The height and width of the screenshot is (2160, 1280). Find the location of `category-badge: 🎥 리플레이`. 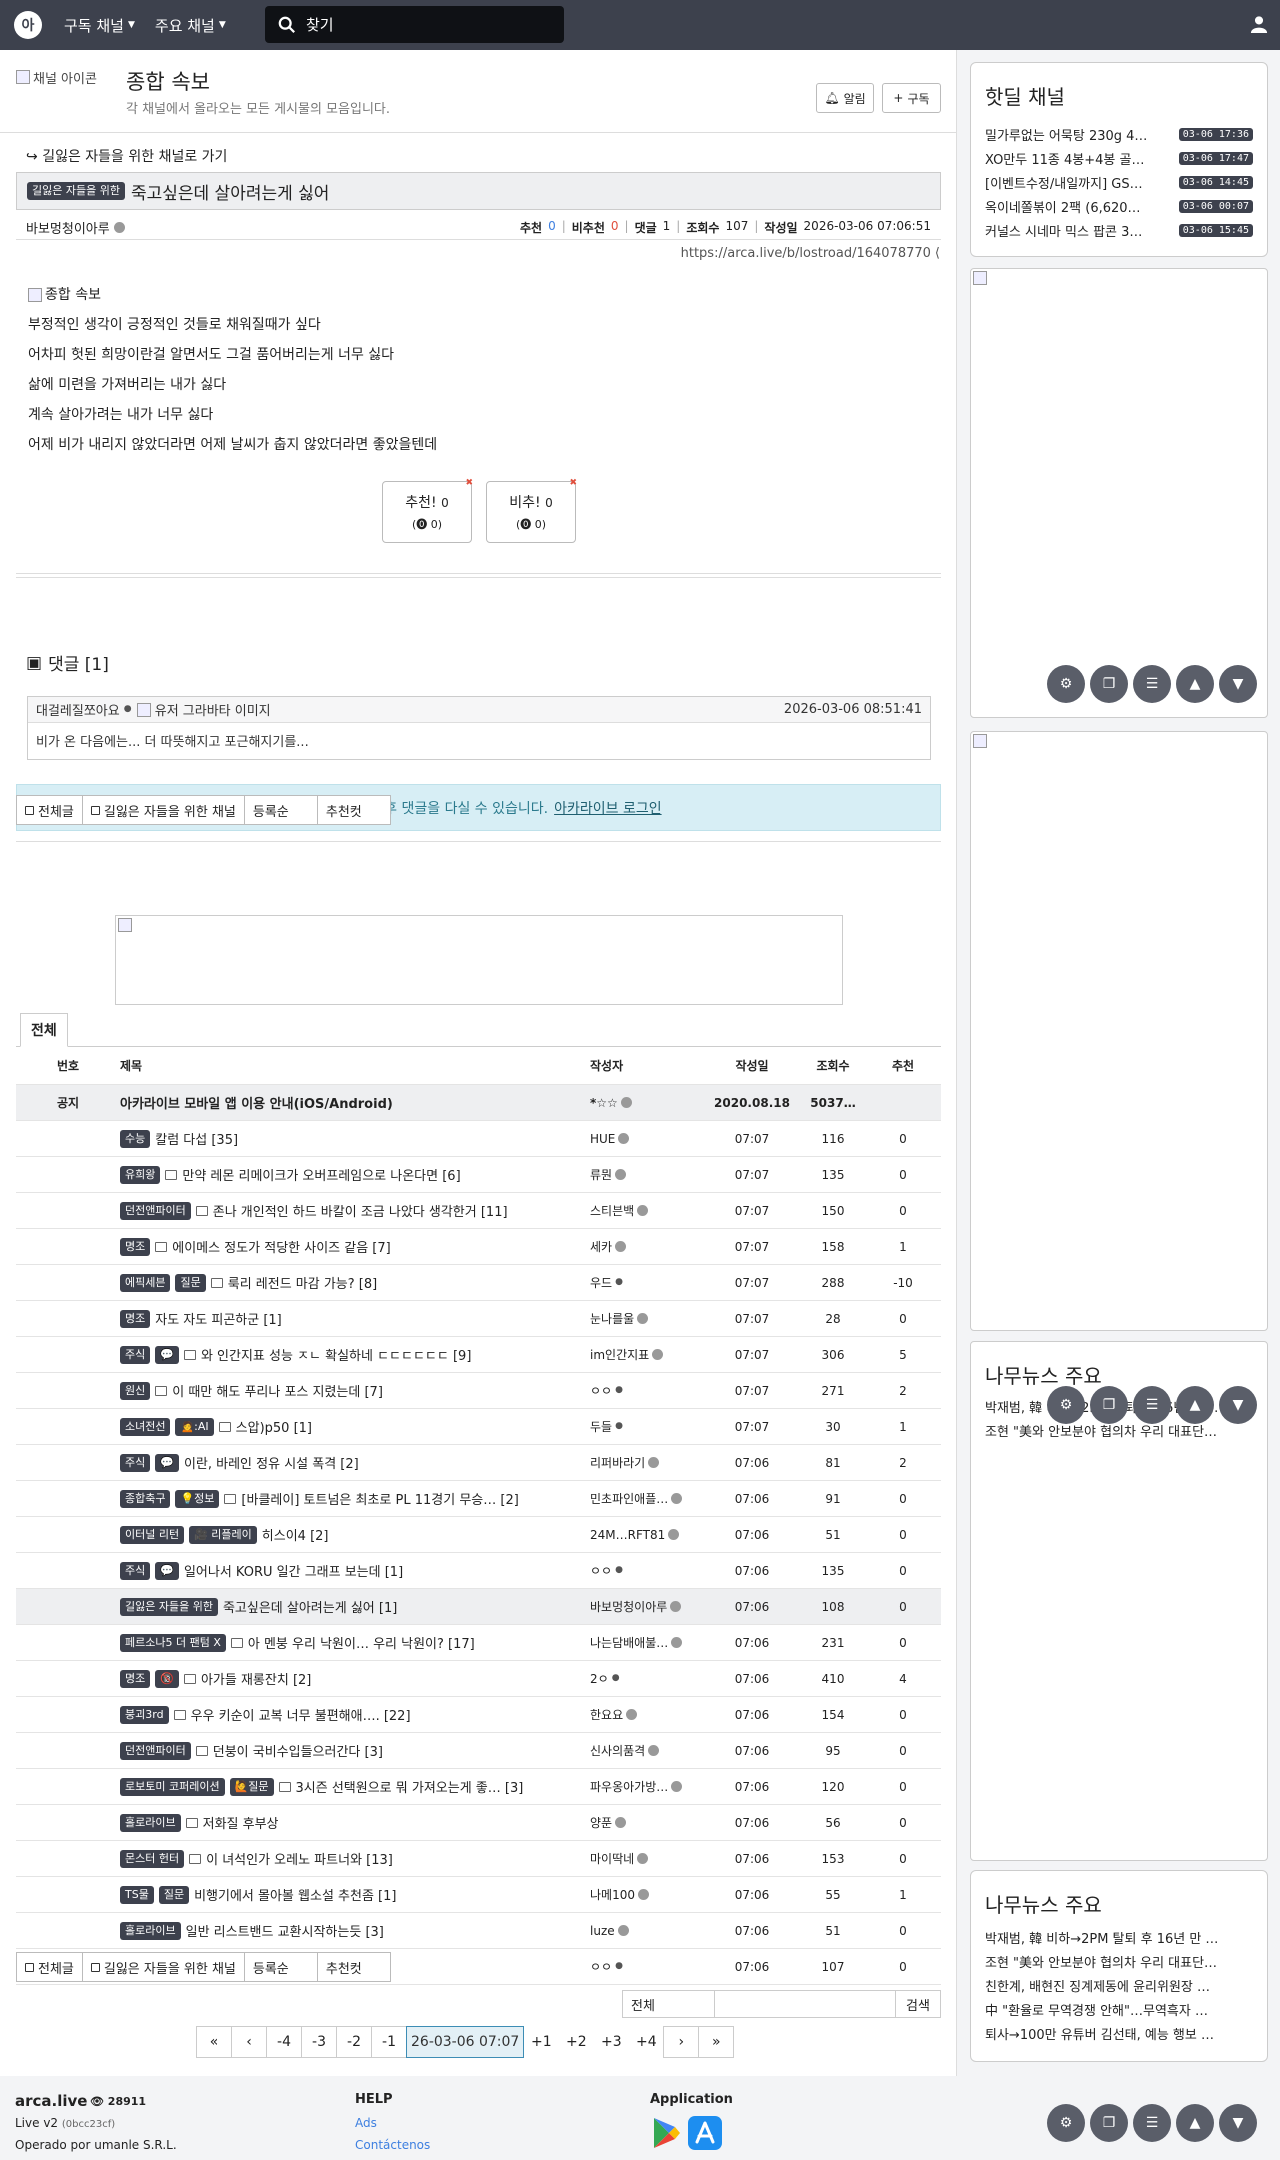

category-badge: 🎥 리플레이 is located at coordinates (223, 1534).